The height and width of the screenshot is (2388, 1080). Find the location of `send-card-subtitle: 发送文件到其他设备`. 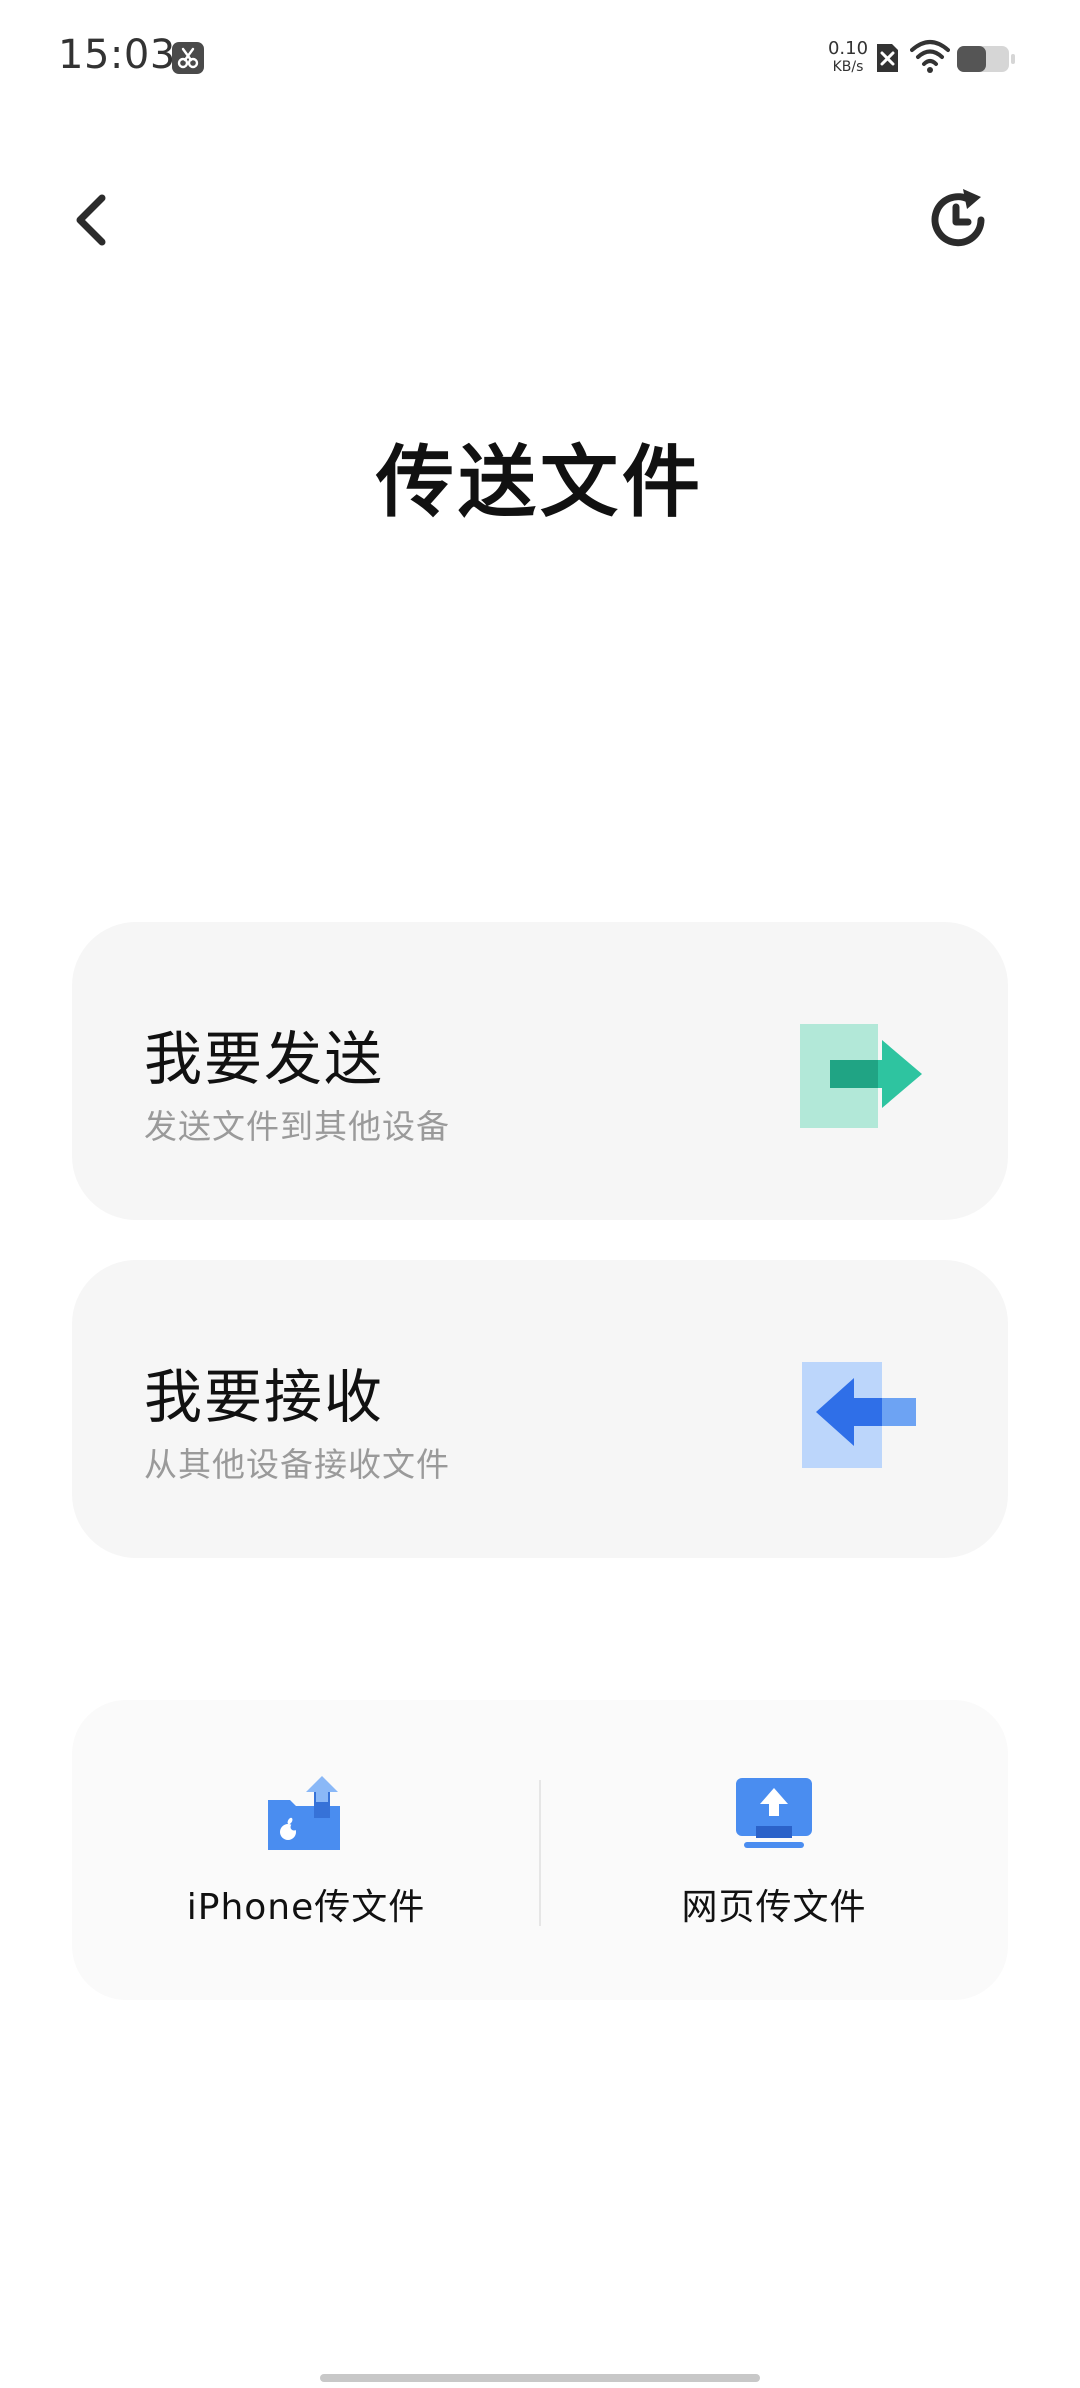

send-card-subtitle: 发送文件到其他设备 is located at coordinates (297, 1126).